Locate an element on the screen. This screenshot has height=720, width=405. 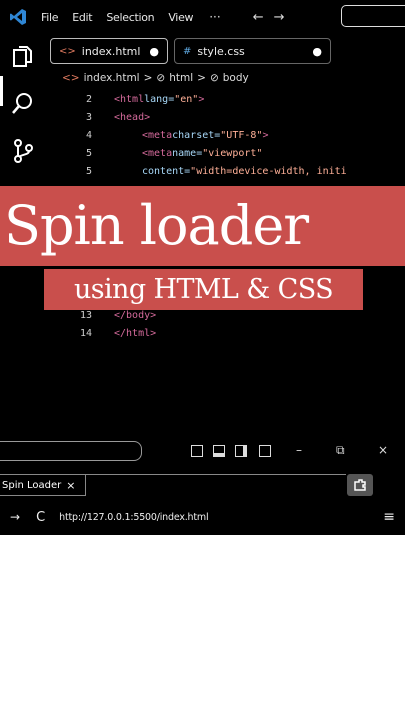
line-number: 14 is located at coordinates (85, 333).